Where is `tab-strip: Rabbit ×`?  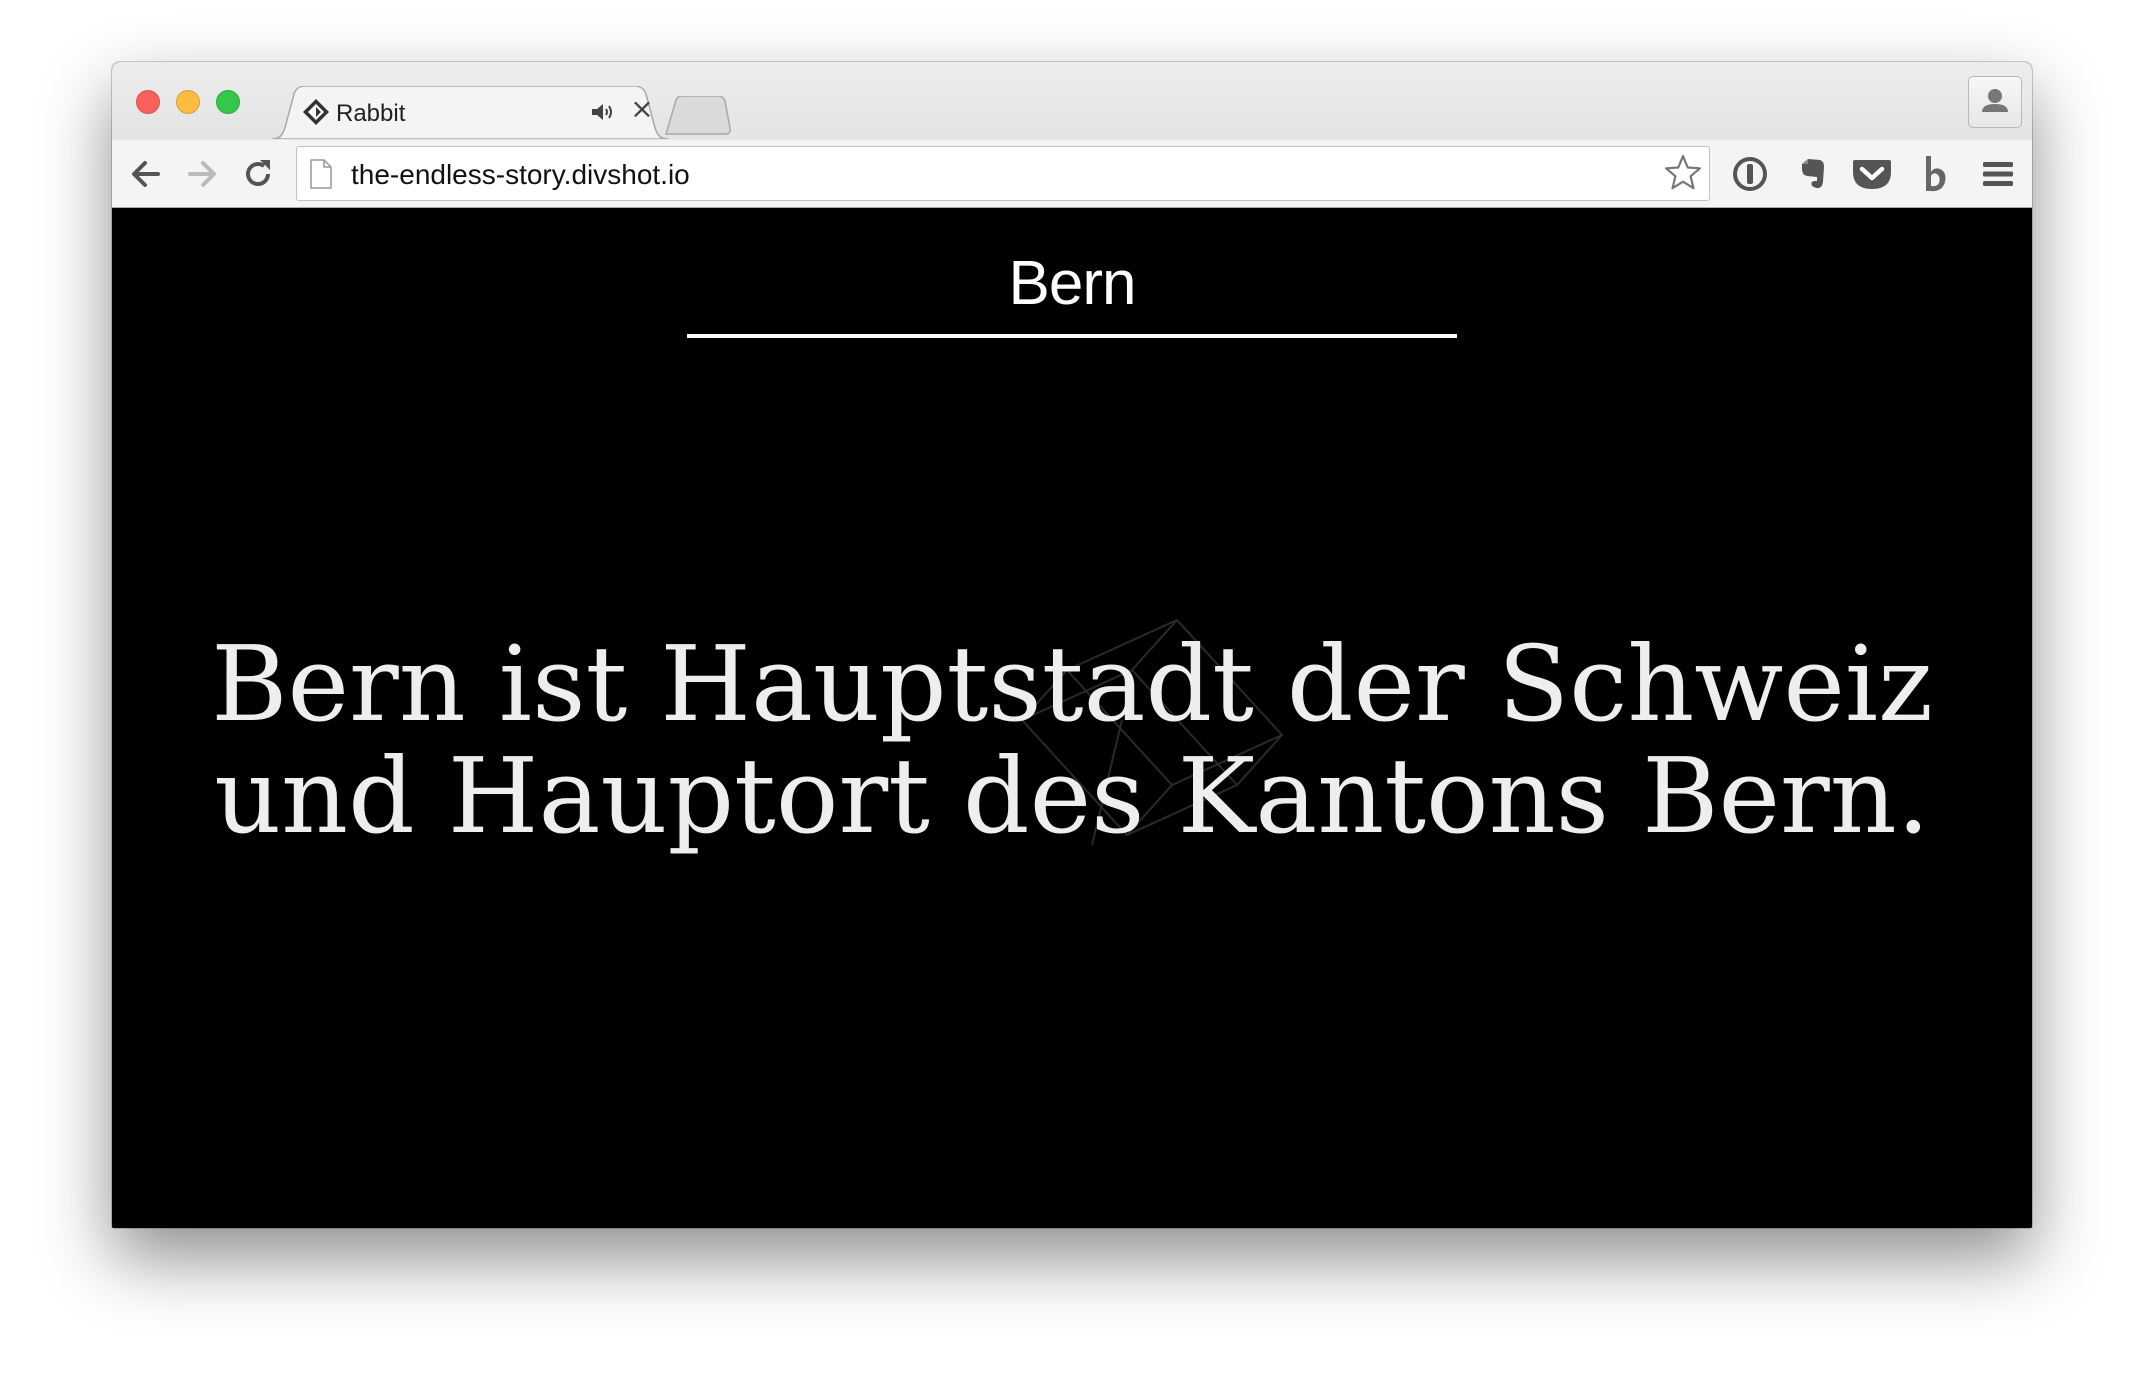 tab-strip: Rabbit × is located at coordinates (1072, 100).